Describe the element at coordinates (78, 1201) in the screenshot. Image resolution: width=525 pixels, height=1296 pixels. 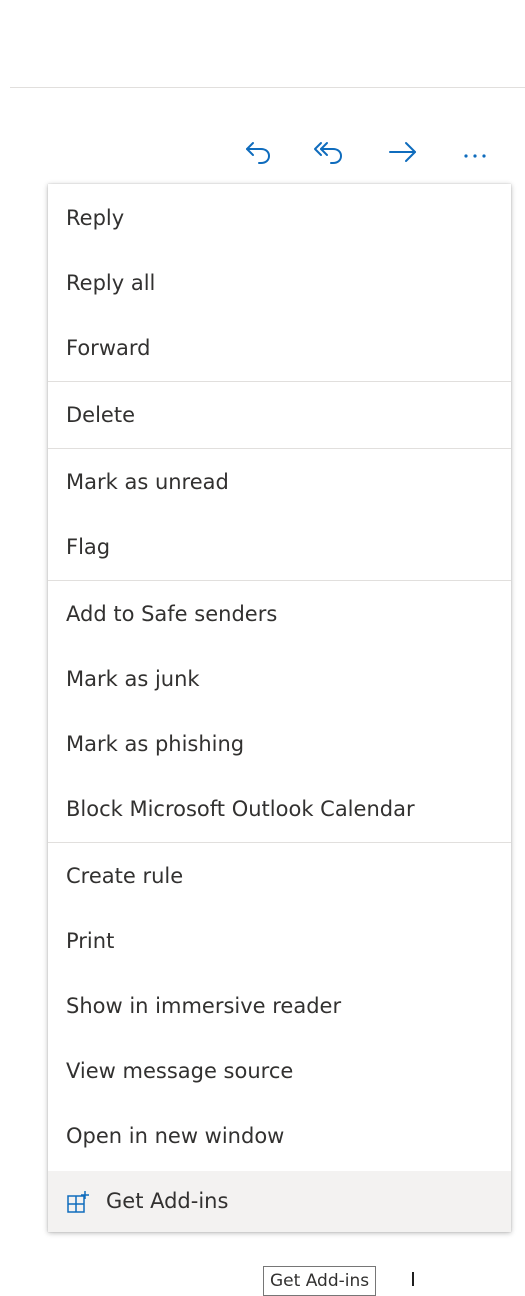
I see `add-ins-icon` at that location.